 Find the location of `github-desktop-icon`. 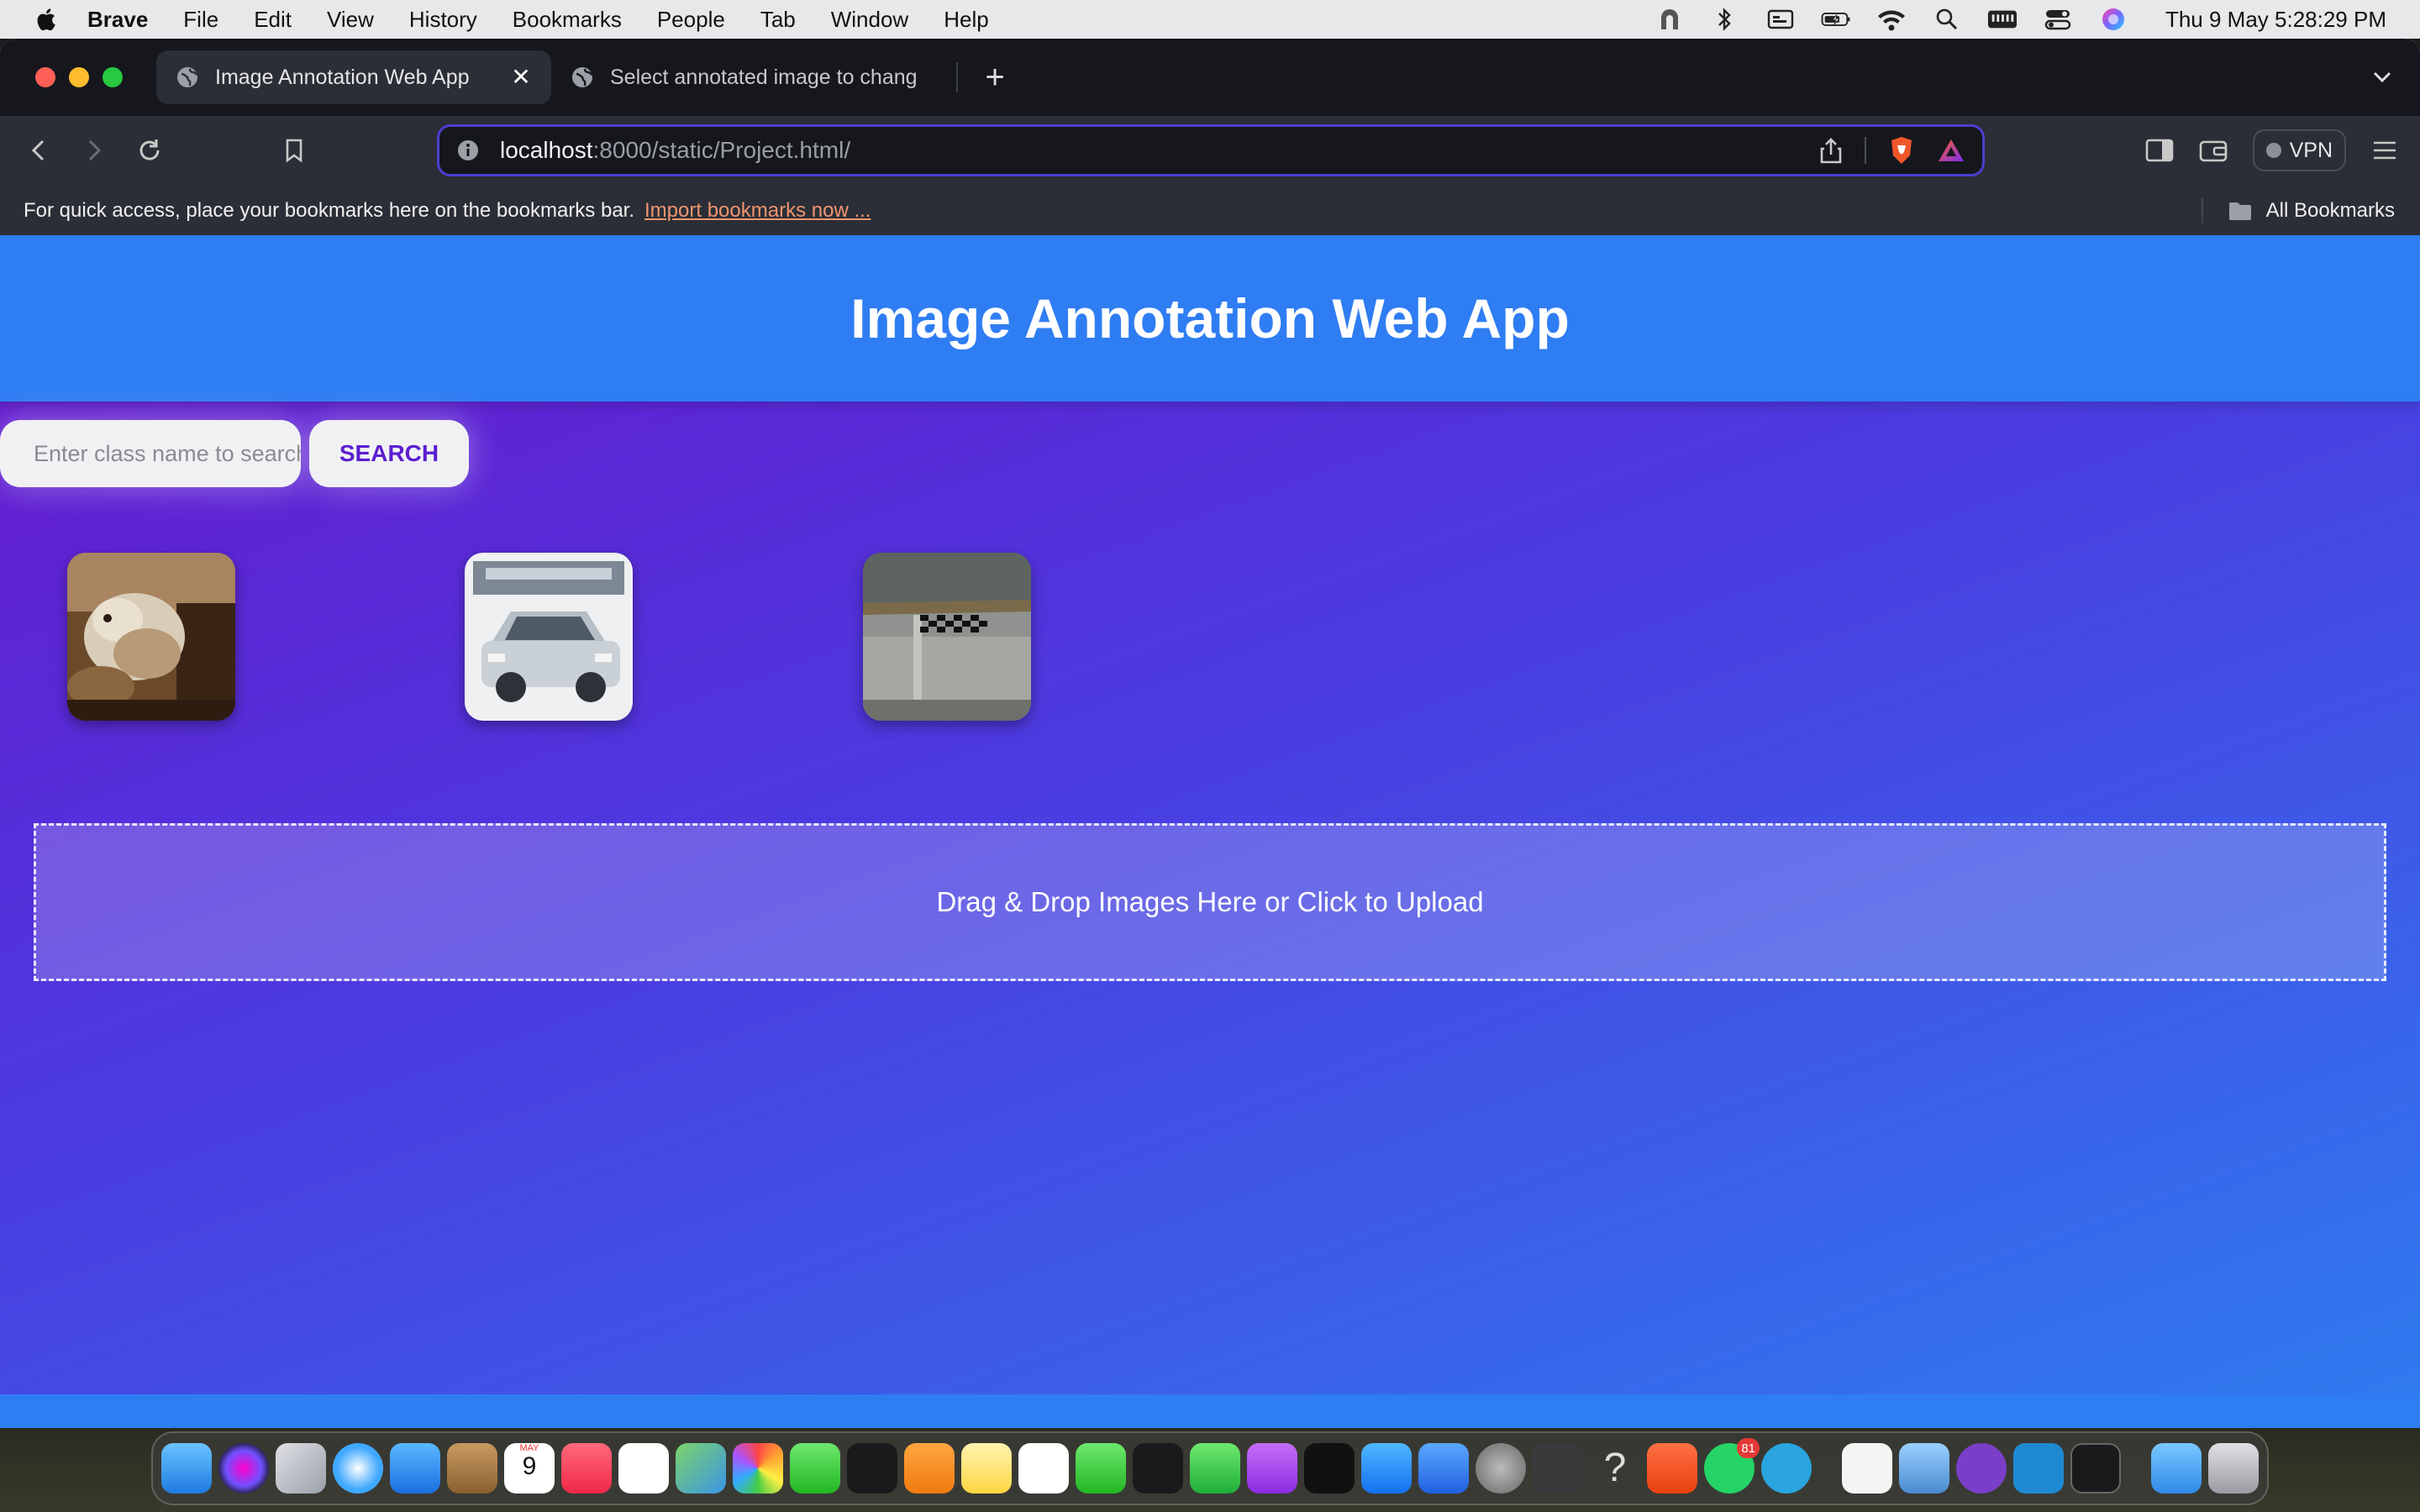

github-desktop-icon is located at coordinates (1982, 1468).